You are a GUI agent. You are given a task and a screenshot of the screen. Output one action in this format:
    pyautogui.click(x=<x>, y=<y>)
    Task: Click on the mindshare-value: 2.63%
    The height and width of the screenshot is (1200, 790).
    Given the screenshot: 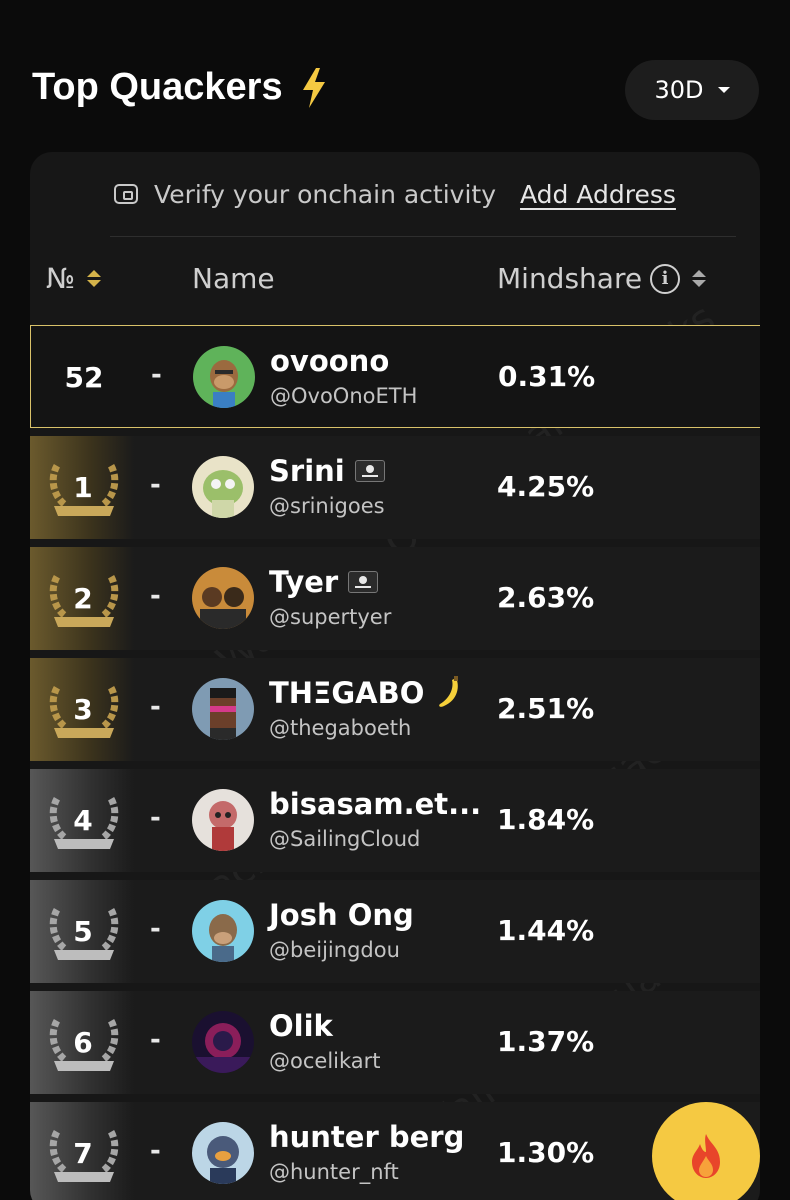 What is the action you would take?
    pyautogui.click(x=546, y=597)
    